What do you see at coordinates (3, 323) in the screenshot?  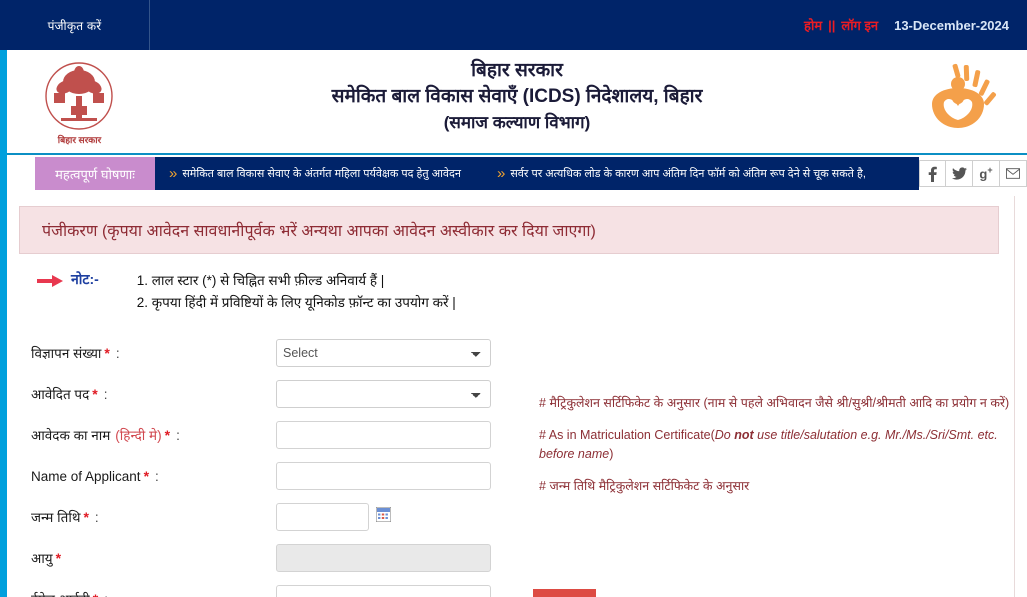 I see `left-accent-stripe` at bounding box center [3, 323].